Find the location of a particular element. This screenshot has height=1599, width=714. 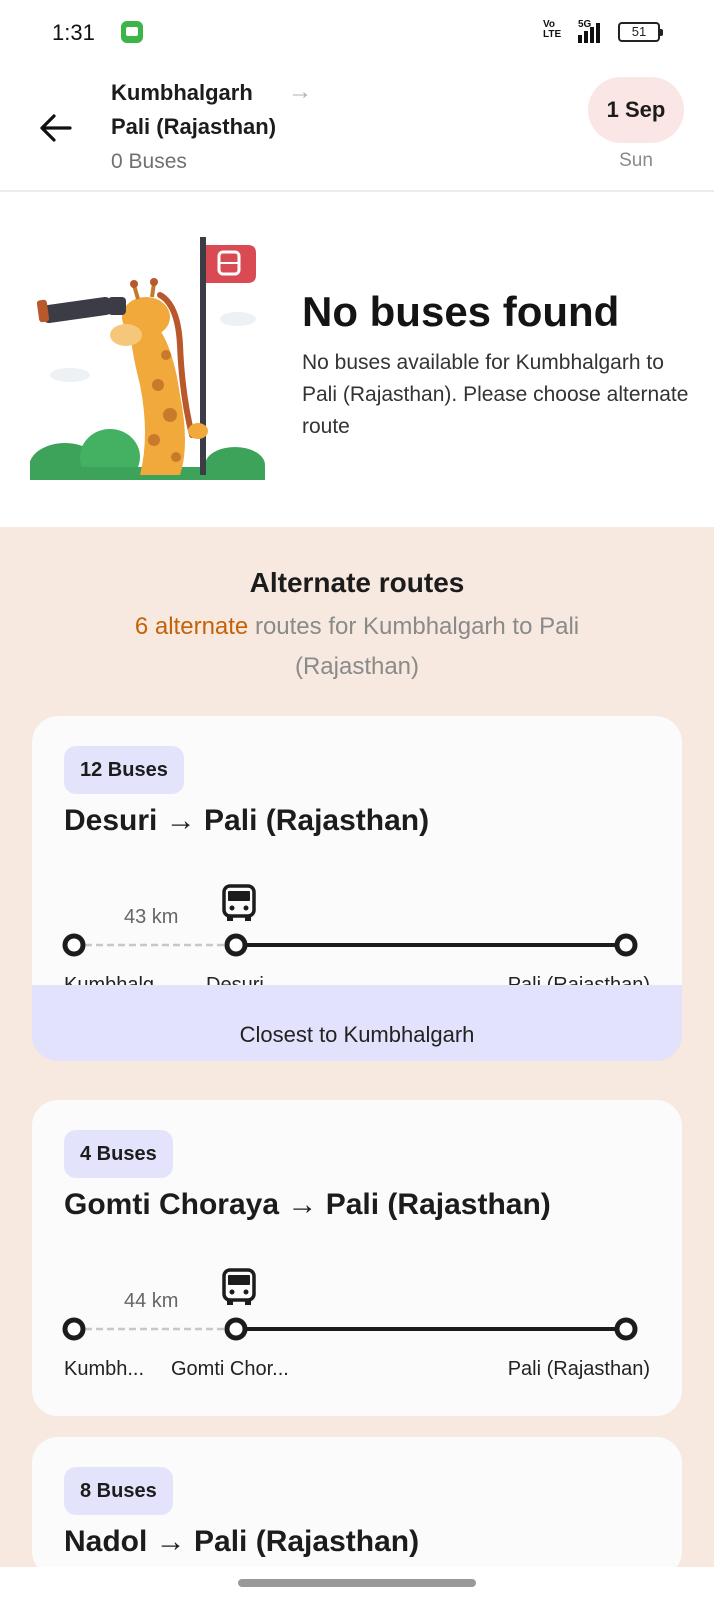

distance-label: 44 km is located at coordinates (151, 1301).